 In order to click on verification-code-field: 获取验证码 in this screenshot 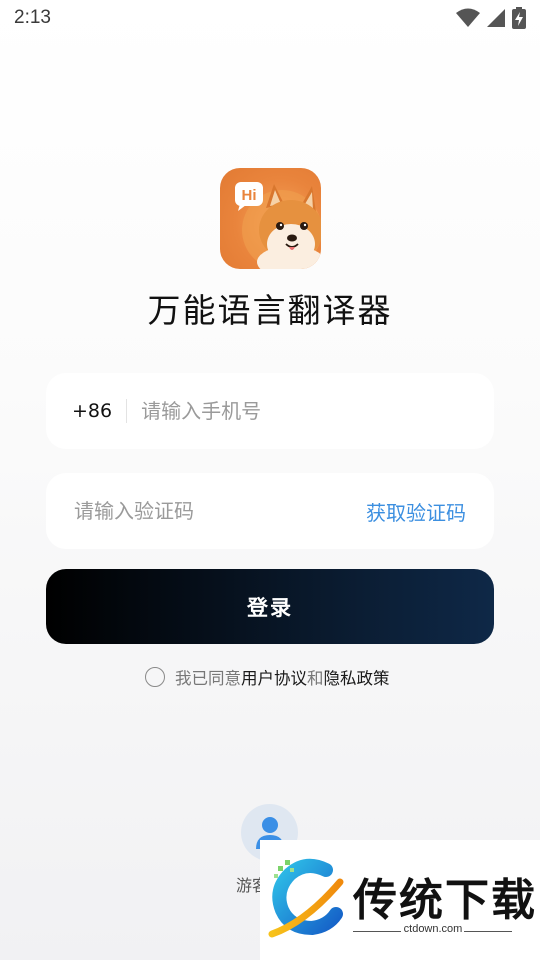, I will do `click(270, 511)`.